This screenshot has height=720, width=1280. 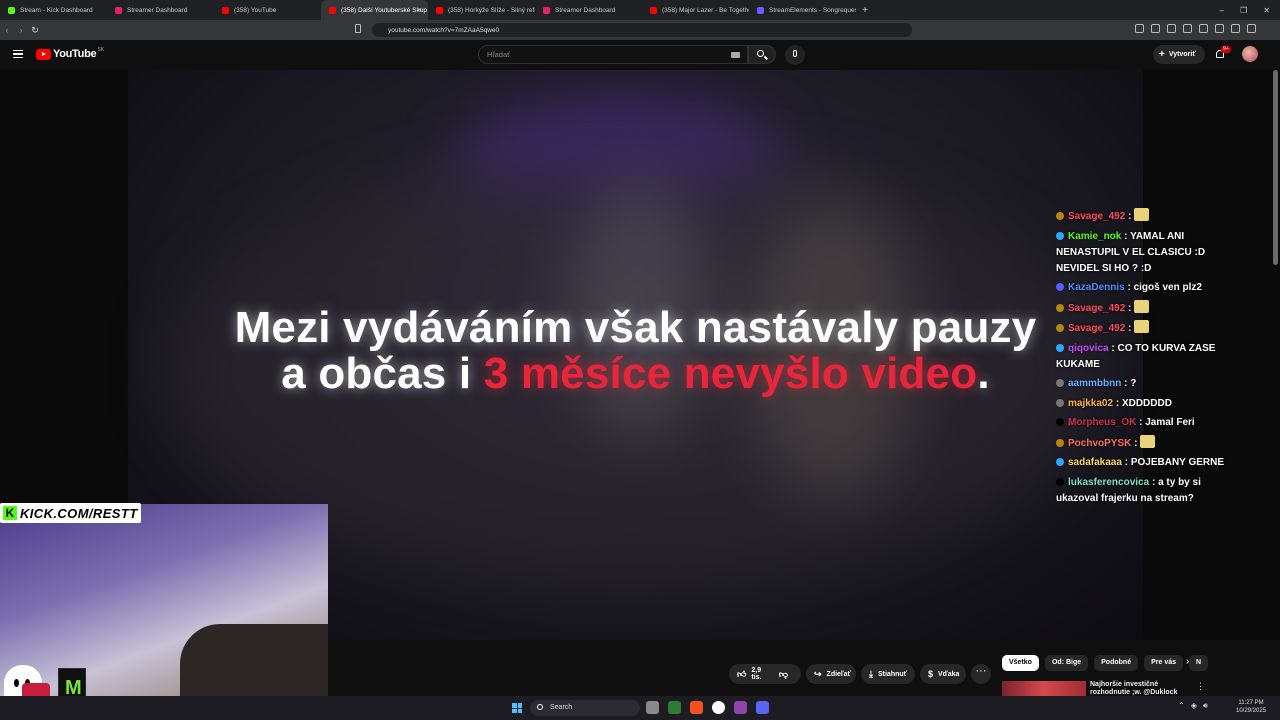 What do you see at coordinates (10, 513) in the screenshot?
I see `kick-logo-icon: K` at bounding box center [10, 513].